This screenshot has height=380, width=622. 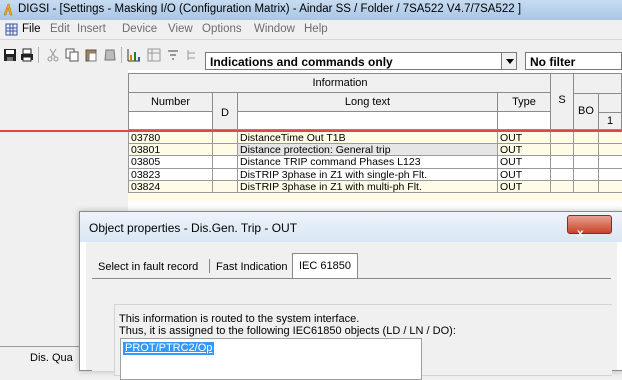 What do you see at coordinates (139, 29) in the screenshot?
I see `menu-device: Device` at bounding box center [139, 29].